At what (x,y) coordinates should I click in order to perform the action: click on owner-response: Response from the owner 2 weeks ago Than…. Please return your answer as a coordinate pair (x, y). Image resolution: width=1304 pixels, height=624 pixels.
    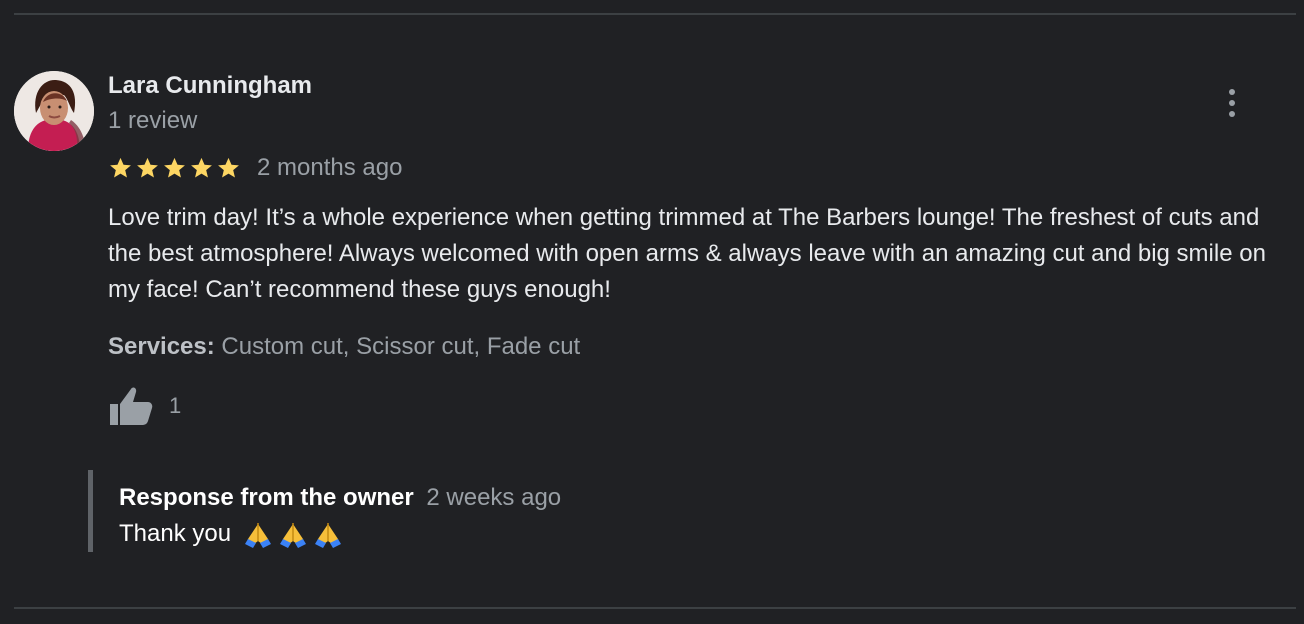
    Looking at the image, I should click on (665, 511).